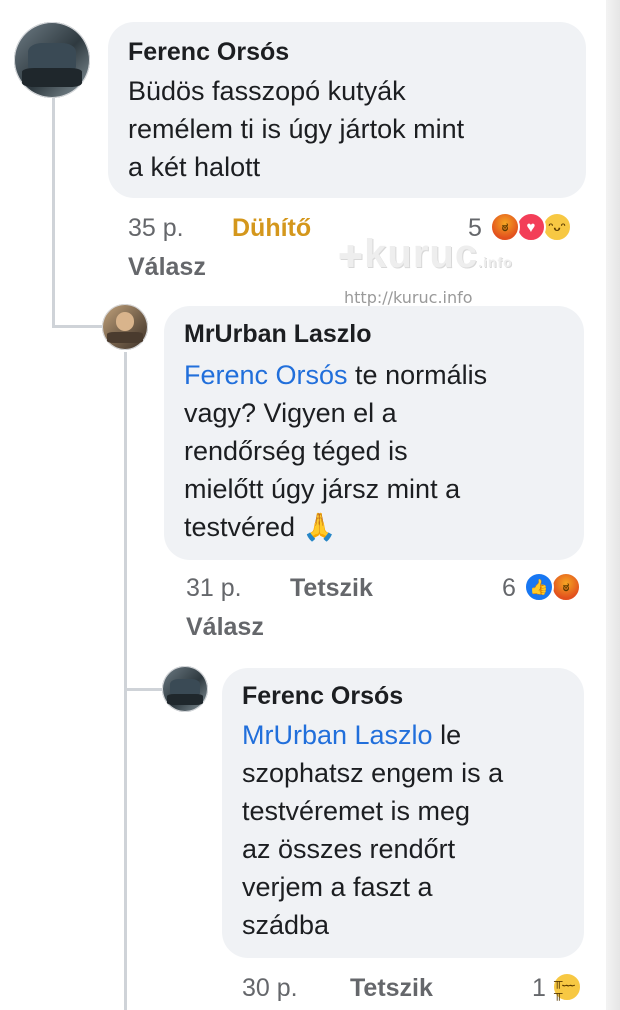 This screenshot has width=620, height=1010. I want to click on sad-reaction-icon: ╥﹏╥, so click(567, 987).